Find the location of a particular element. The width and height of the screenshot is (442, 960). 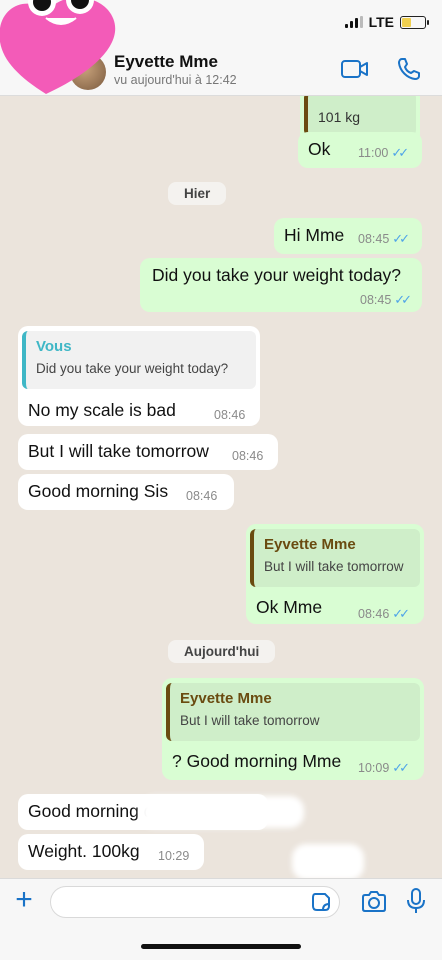

message-time: 10:09 ✓✓ is located at coordinates (384, 767).